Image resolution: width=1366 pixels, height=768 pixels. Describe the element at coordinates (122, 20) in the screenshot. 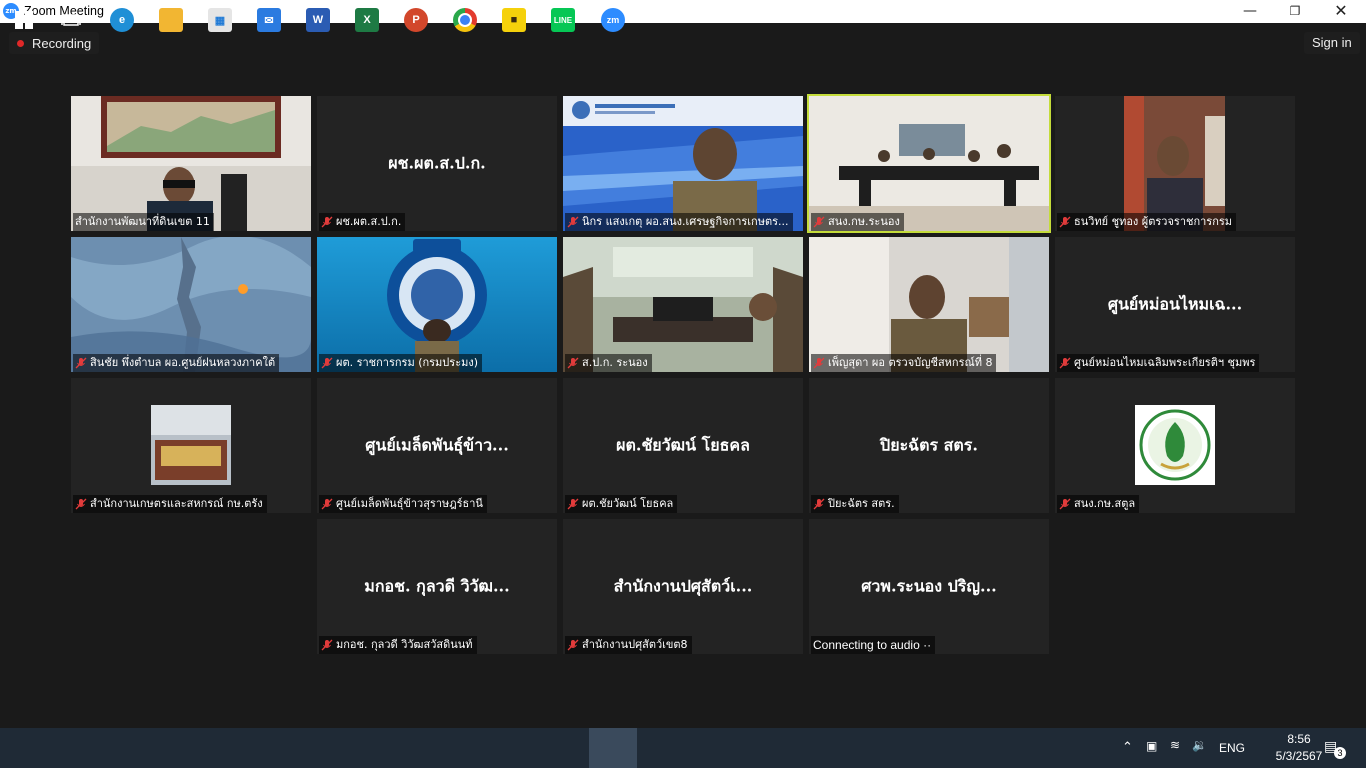

I see `edge-icon: e` at that location.